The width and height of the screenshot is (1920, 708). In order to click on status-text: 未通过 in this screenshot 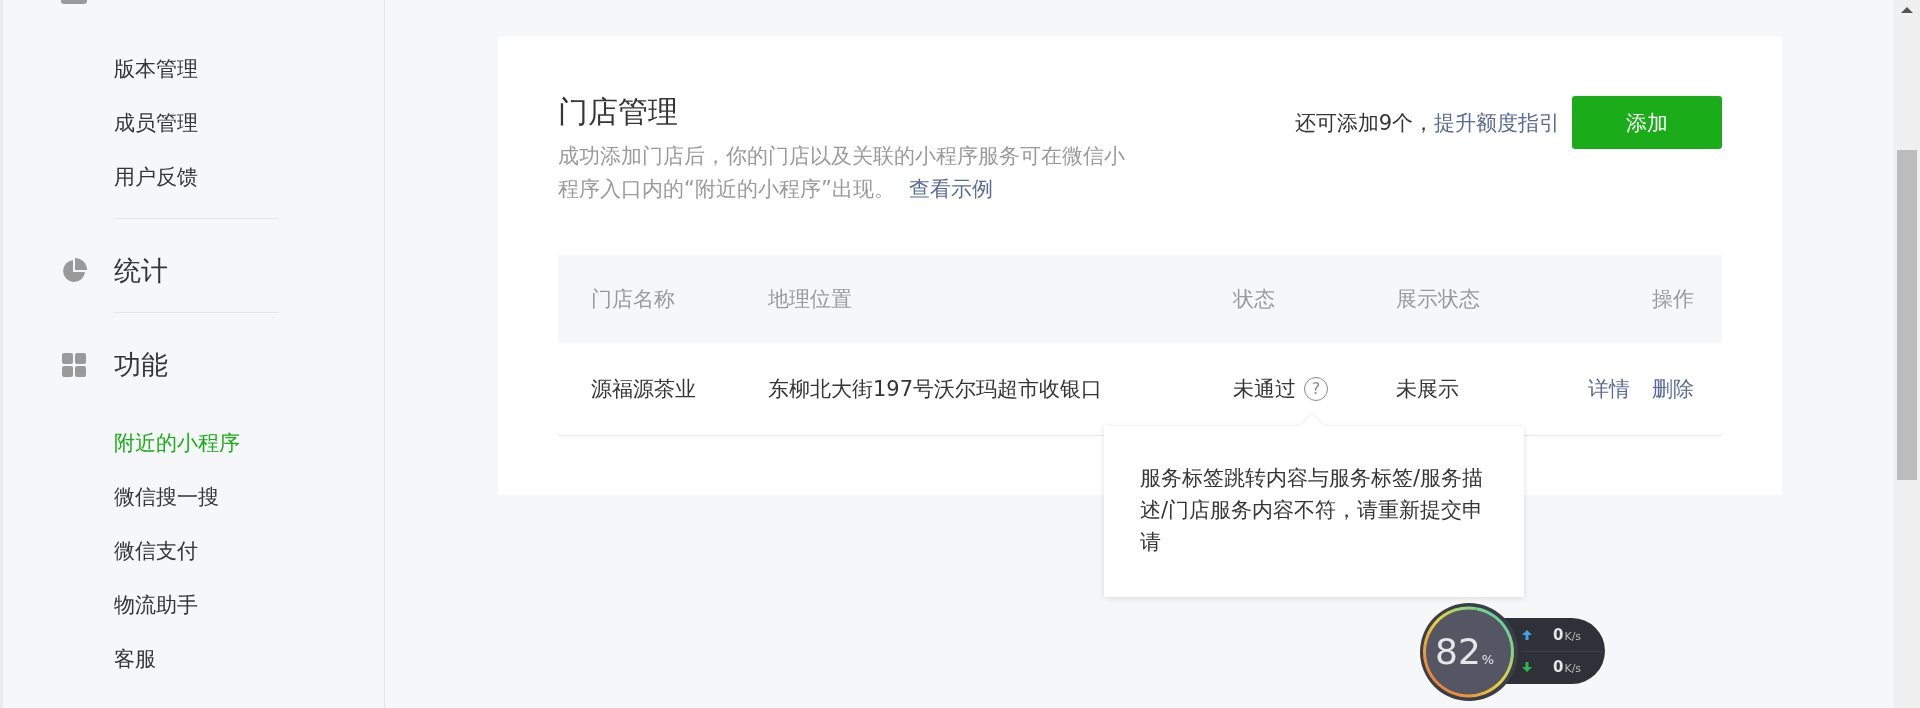, I will do `click(1264, 389)`.